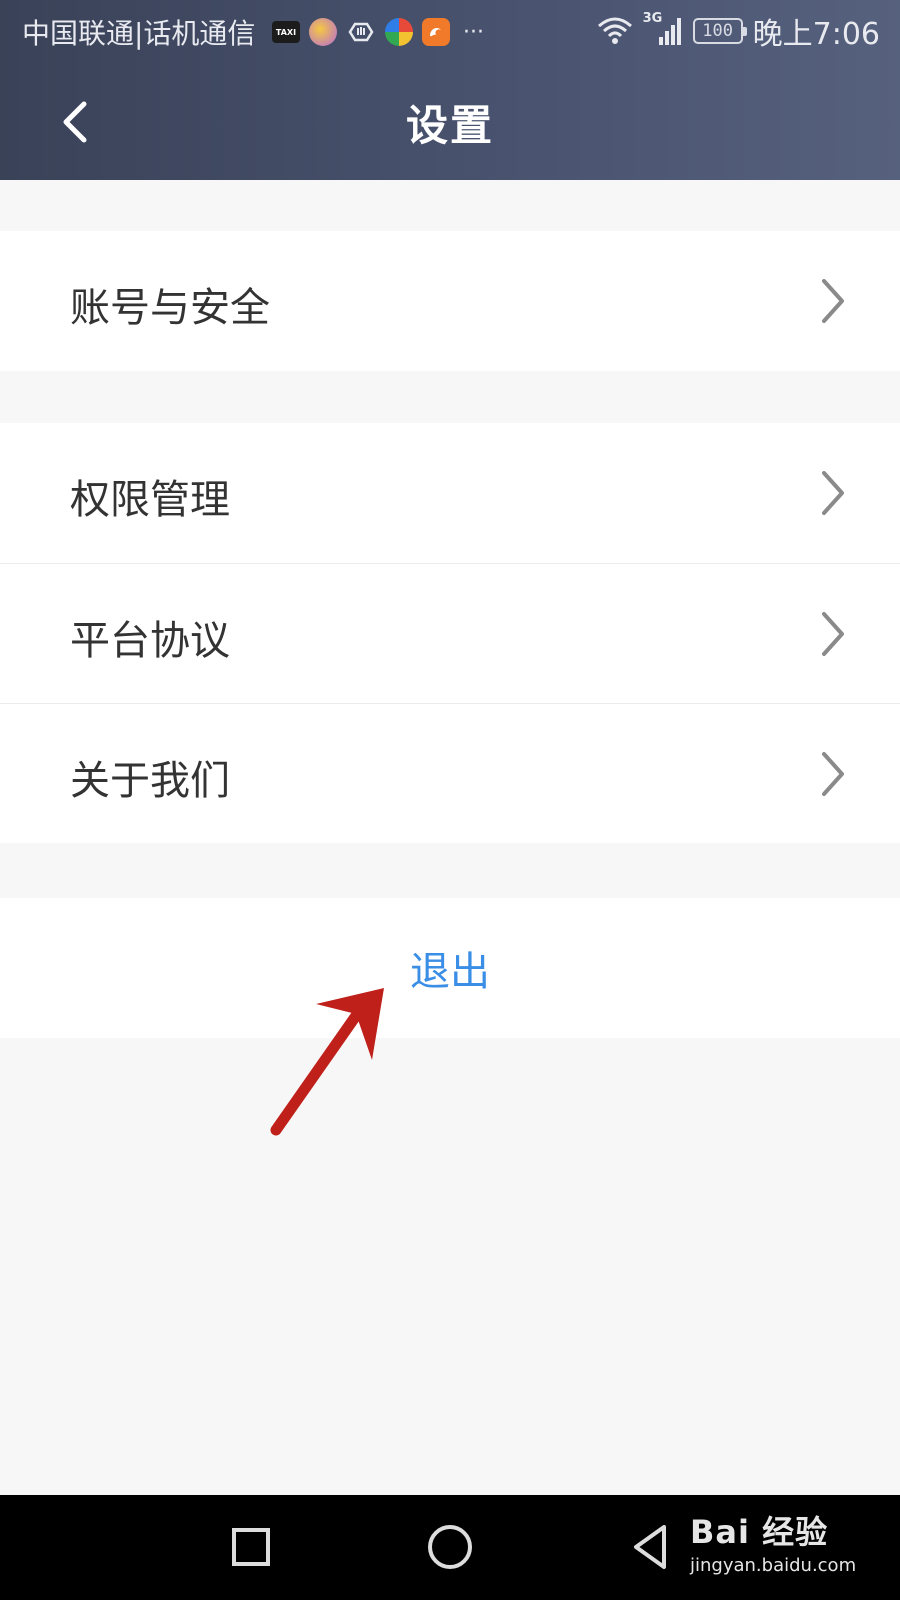 The height and width of the screenshot is (1600, 900). What do you see at coordinates (614, 30) in the screenshot?
I see `wifi-icon` at bounding box center [614, 30].